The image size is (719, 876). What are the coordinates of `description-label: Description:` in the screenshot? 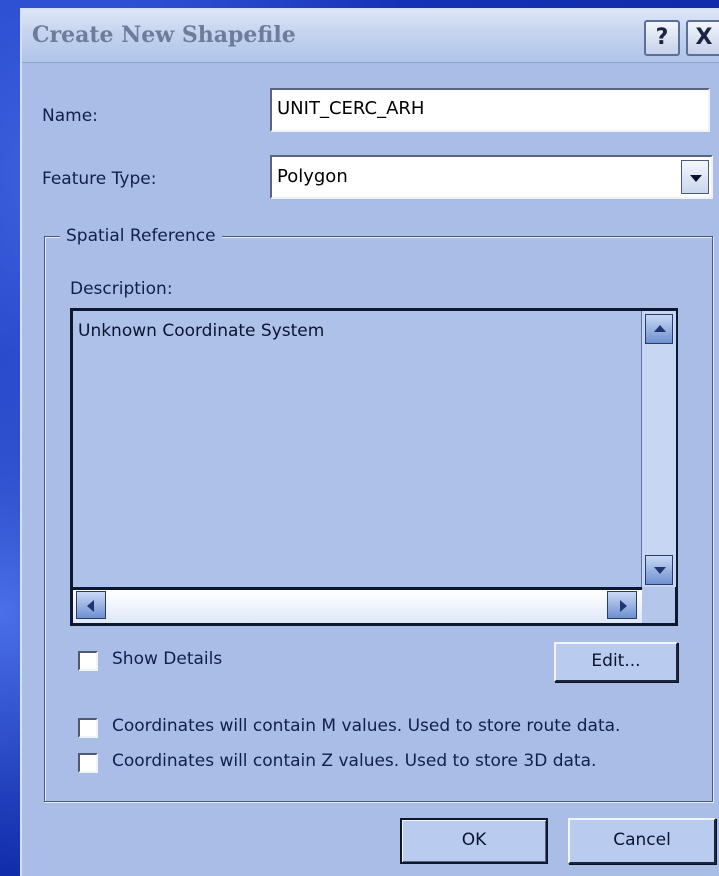 It's located at (121, 289).